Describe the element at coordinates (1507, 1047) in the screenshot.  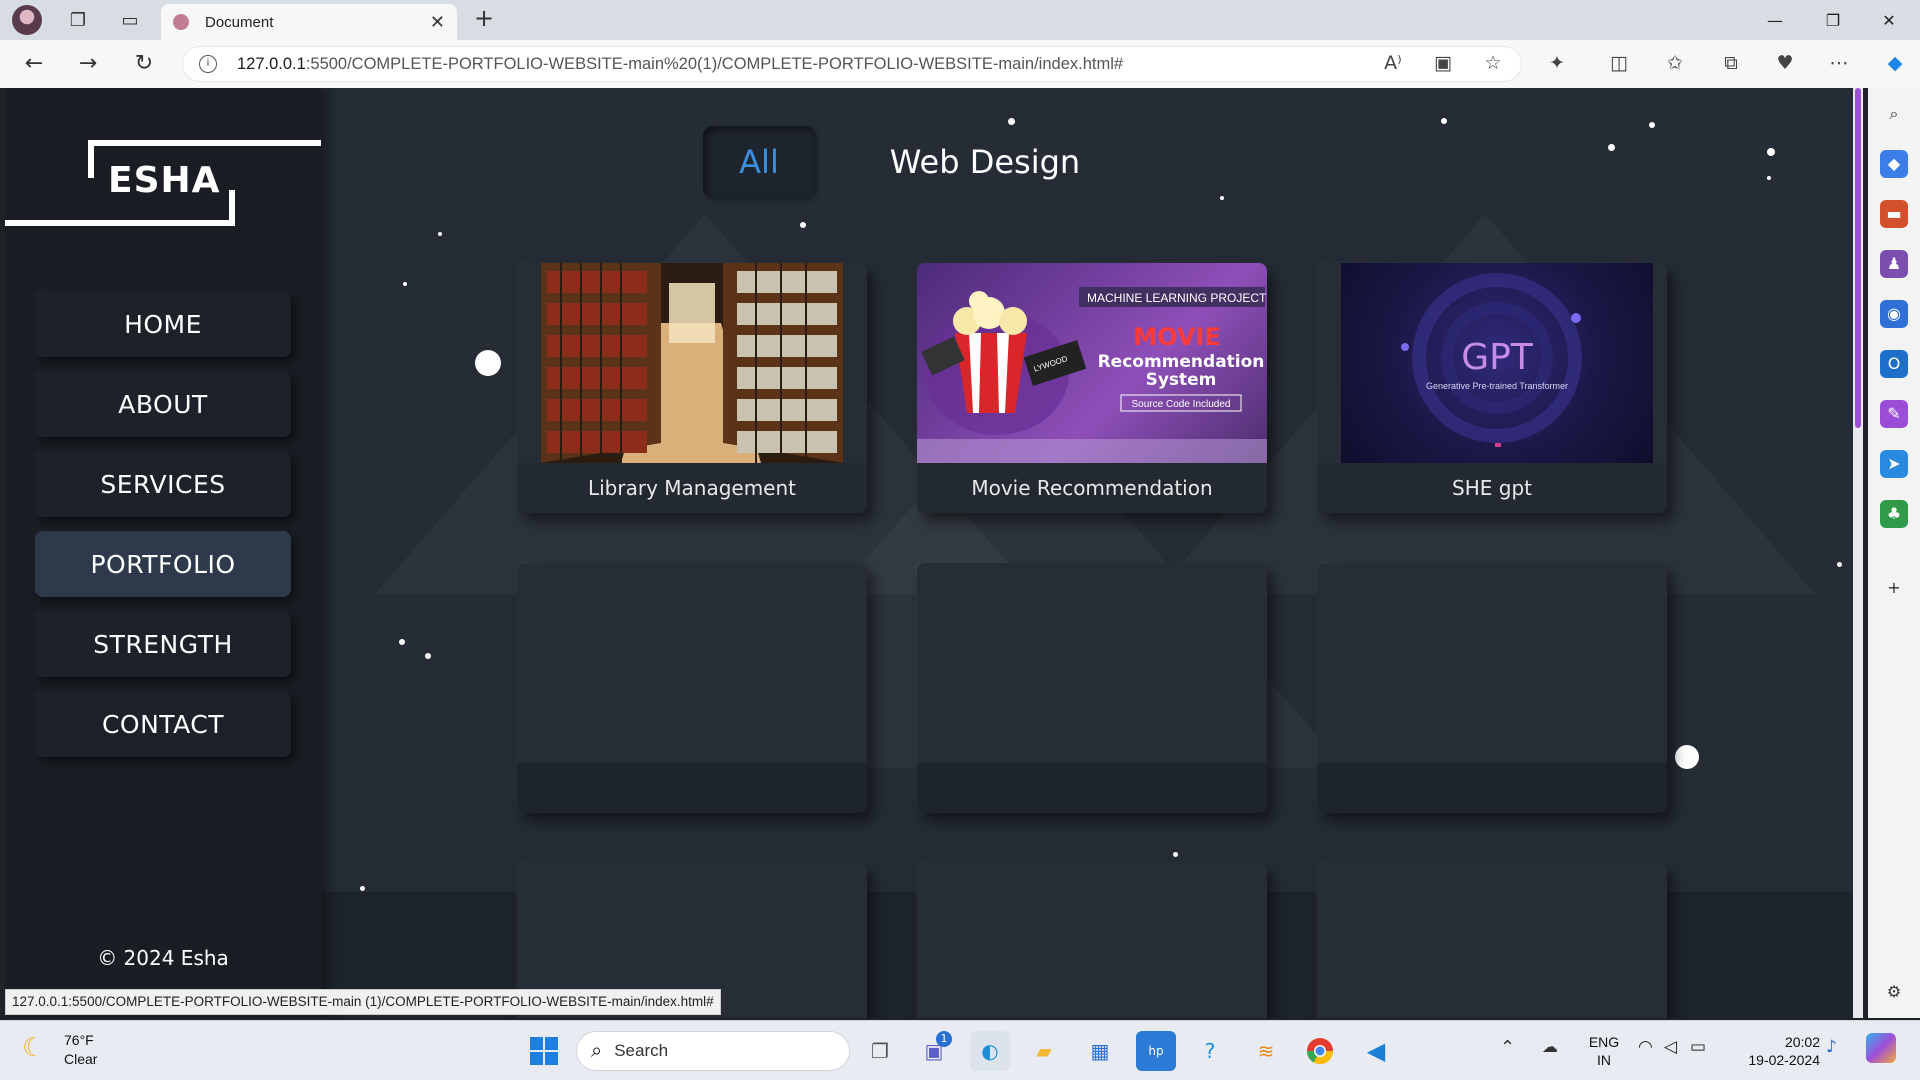
I see `chevron-up-icon: ⌃` at that location.